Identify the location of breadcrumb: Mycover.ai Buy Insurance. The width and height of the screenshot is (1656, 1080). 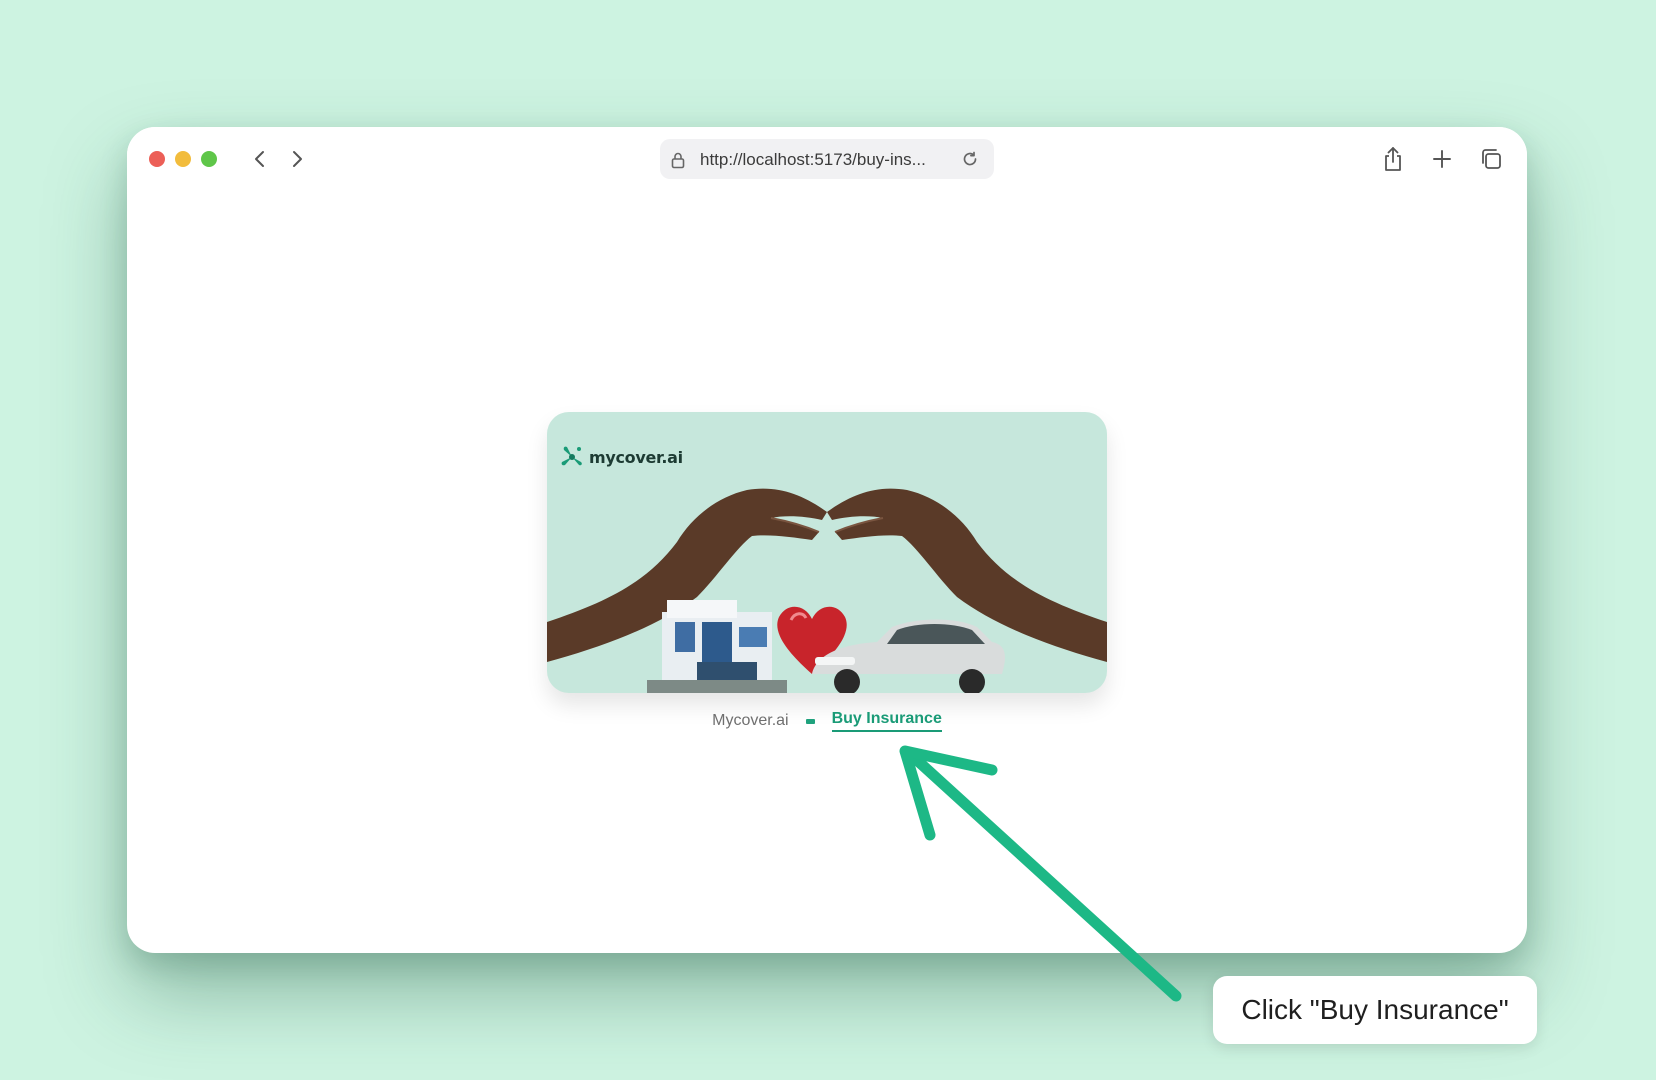
(827, 721).